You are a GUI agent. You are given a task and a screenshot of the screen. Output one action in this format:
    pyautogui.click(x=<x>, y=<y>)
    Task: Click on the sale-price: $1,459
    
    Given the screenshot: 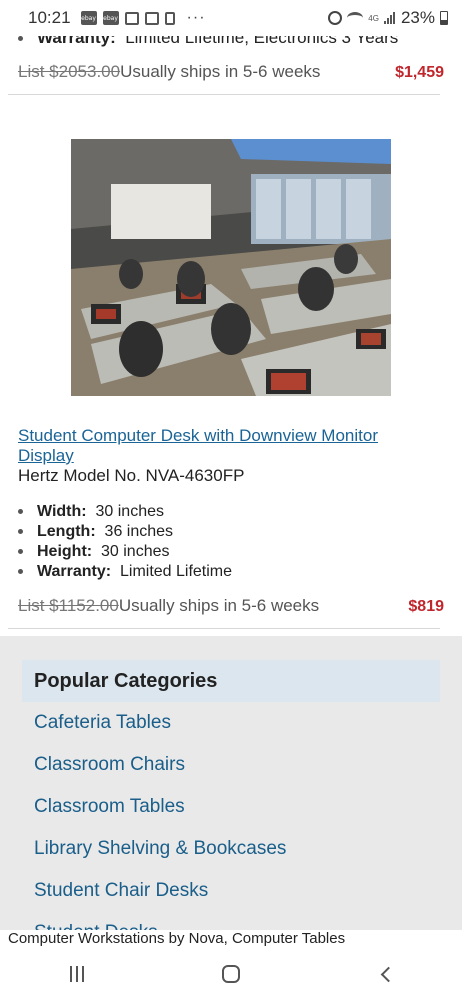 What is the action you would take?
    pyautogui.click(x=419, y=72)
    